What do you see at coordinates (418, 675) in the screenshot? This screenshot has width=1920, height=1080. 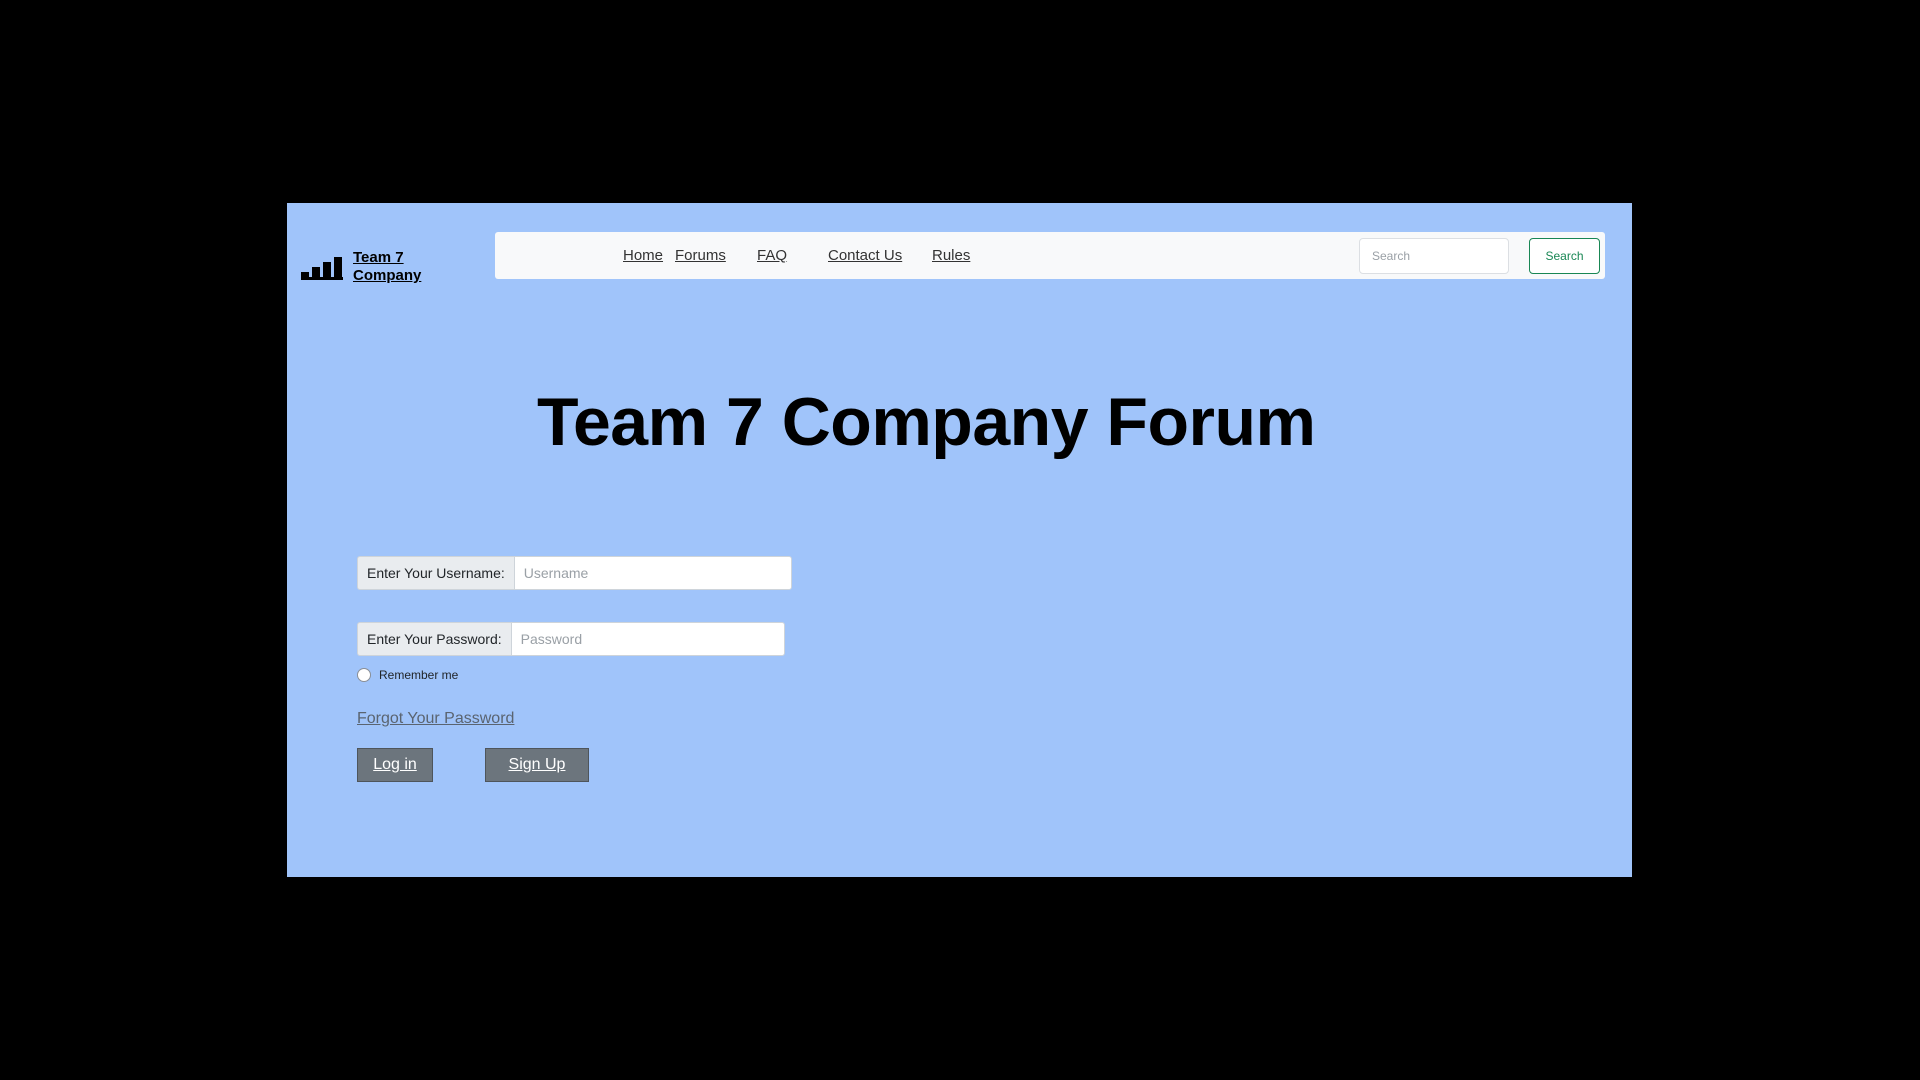 I see `remember-me-label: Remember me` at bounding box center [418, 675].